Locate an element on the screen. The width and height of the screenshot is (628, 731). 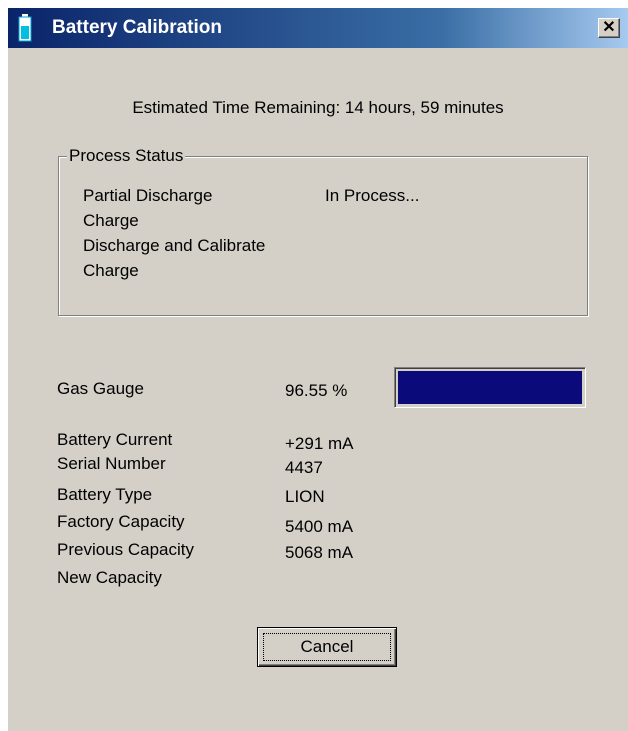
battery-type-value: LION is located at coordinates (305, 496).